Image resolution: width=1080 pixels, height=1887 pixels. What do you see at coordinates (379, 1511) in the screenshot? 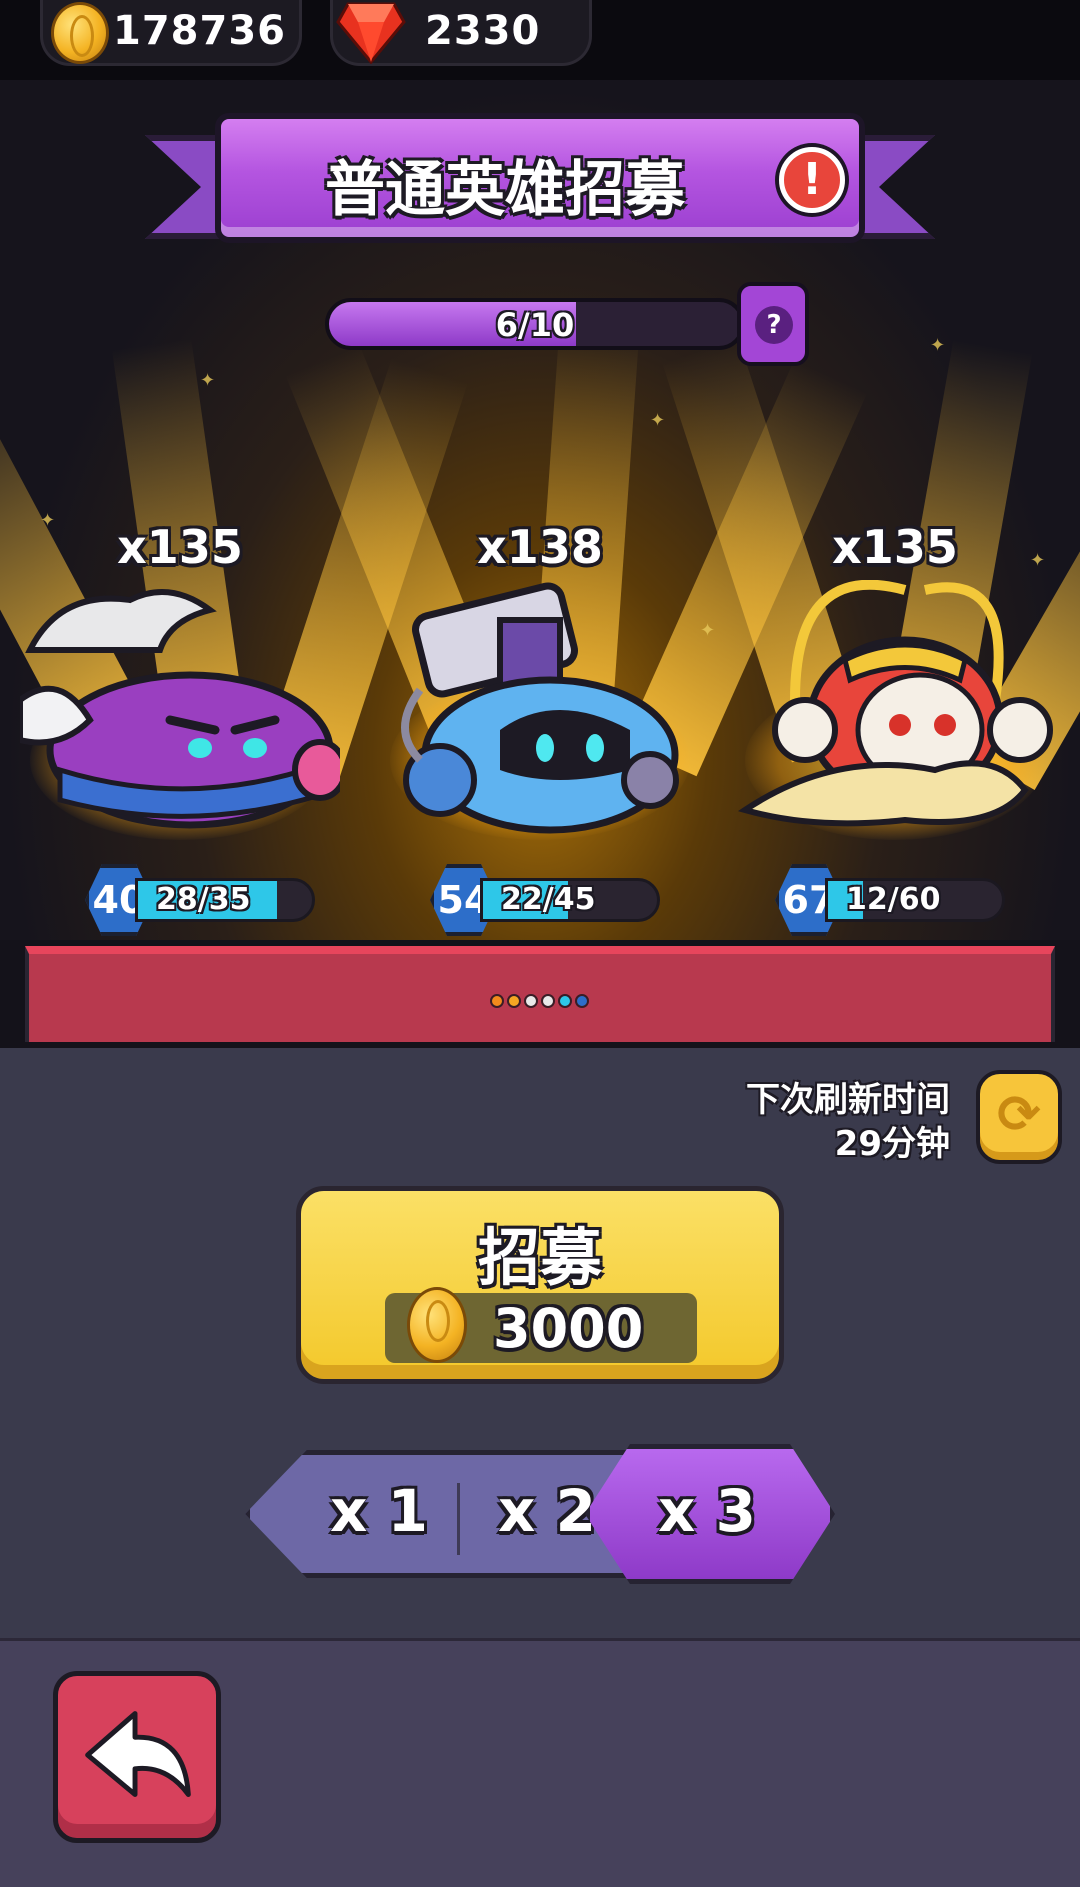
I see `multiplier-x1-option: x 1` at bounding box center [379, 1511].